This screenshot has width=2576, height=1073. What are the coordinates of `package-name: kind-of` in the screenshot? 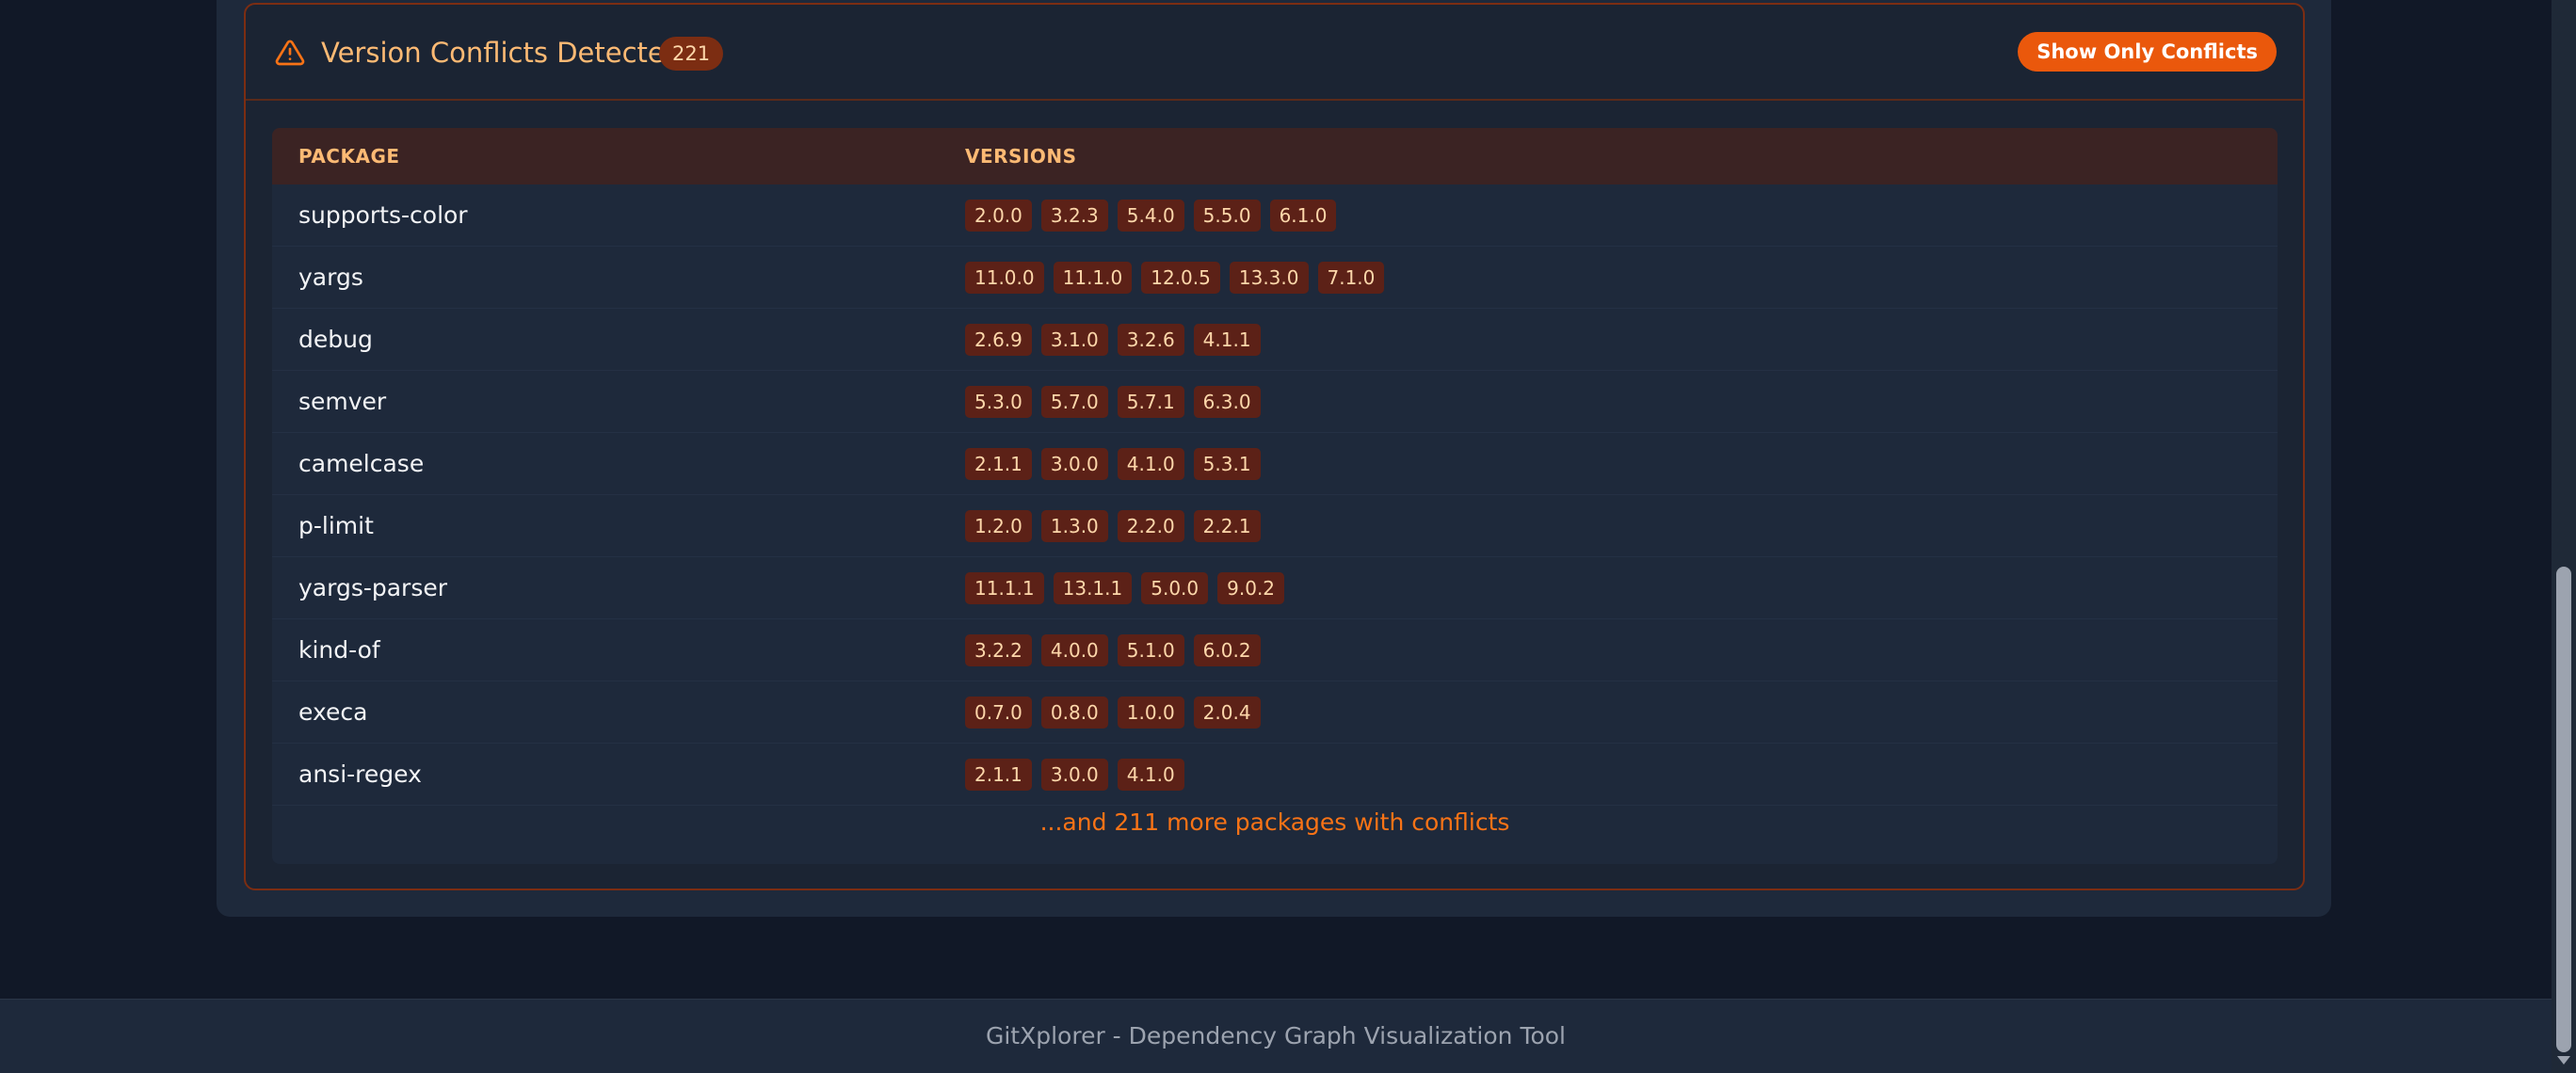 It's located at (339, 650).